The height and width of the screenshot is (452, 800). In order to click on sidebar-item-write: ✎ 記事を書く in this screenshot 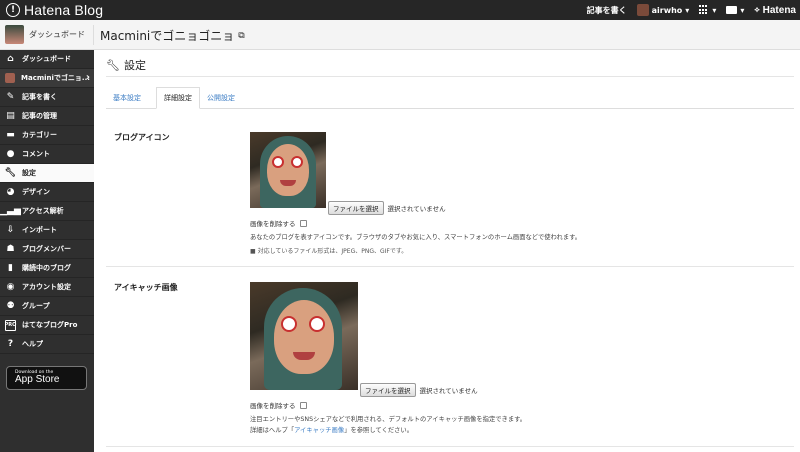, I will do `click(47, 97)`.